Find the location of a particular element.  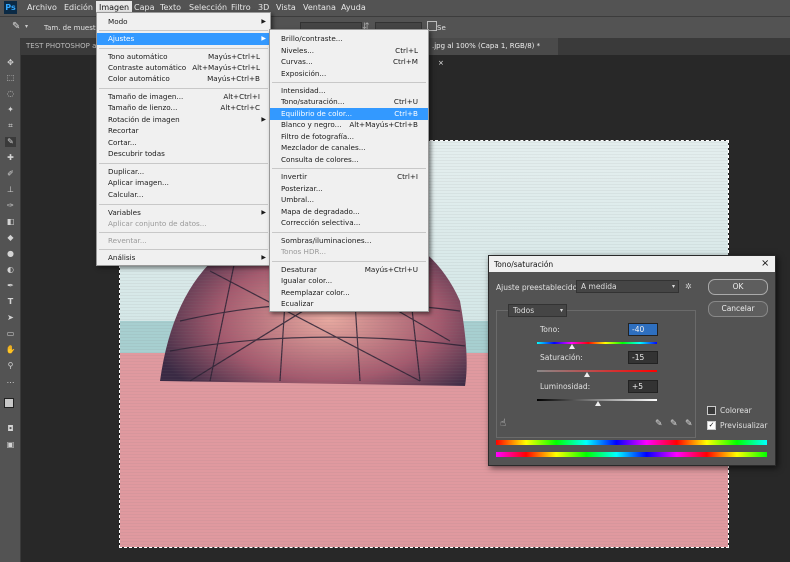

hand-tool-icon: ✋ is located at coordinates (10, 350).